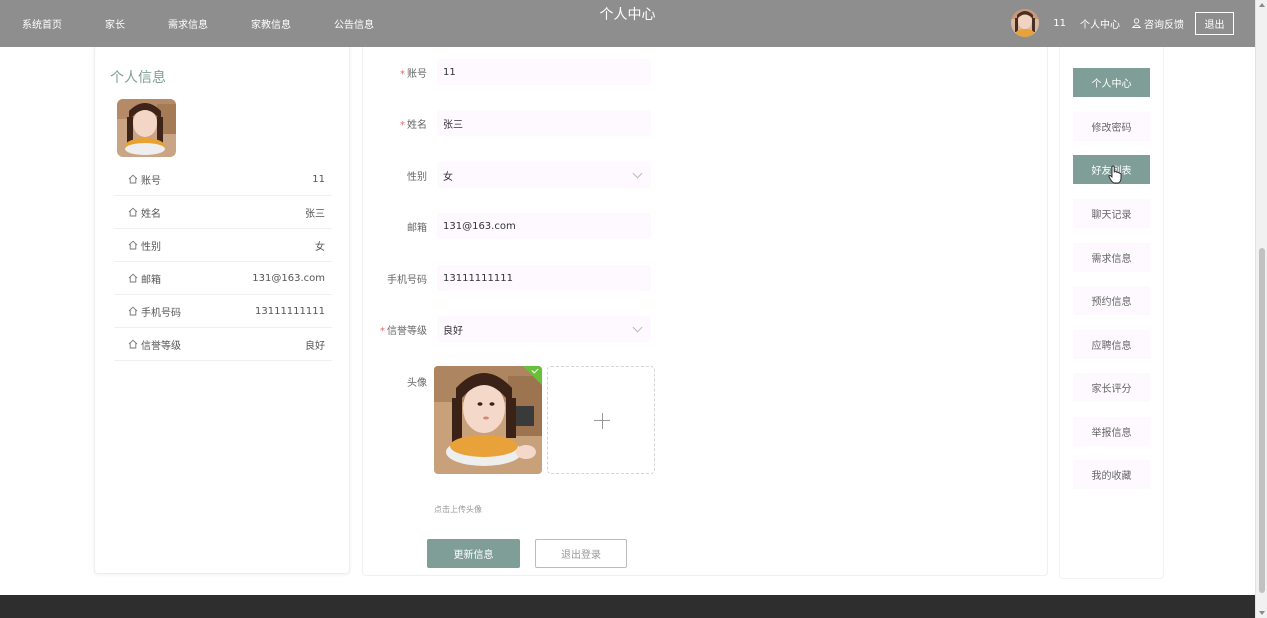 The image size is (1267, 618). Describe the element at coordinates (453, 331) in the screenshot. I see `credit-value: 良好` at that location.